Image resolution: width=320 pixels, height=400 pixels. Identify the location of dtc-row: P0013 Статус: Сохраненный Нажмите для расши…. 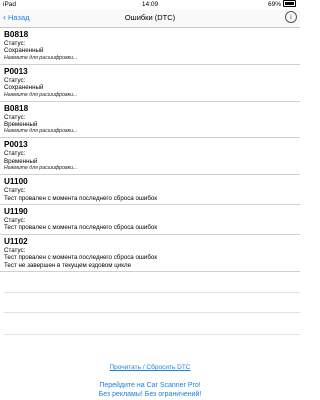
(150, 83).